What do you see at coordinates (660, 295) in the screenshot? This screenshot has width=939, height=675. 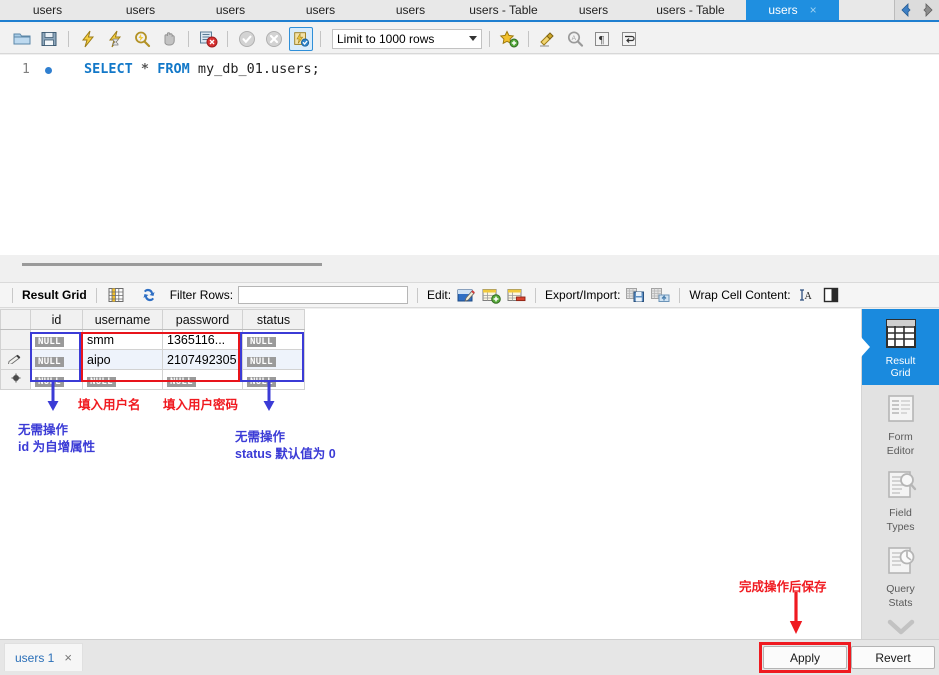 I see `import-recordset-icon` at bounding box center [660, 295].